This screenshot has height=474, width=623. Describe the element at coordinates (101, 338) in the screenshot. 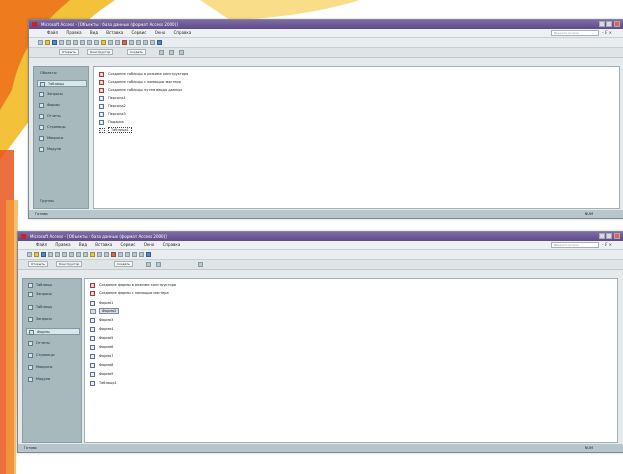

I see `list-item: Форма5` at that location.